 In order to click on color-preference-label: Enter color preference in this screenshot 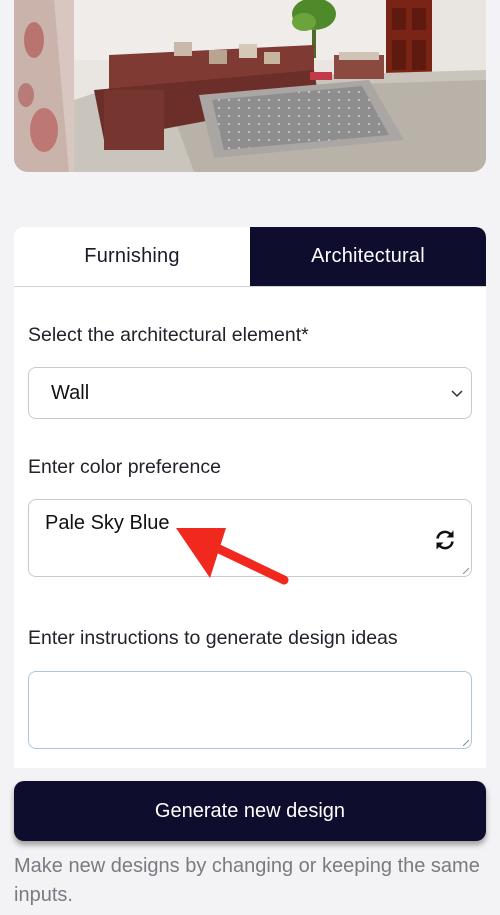, I will do `click(124, 467)`.